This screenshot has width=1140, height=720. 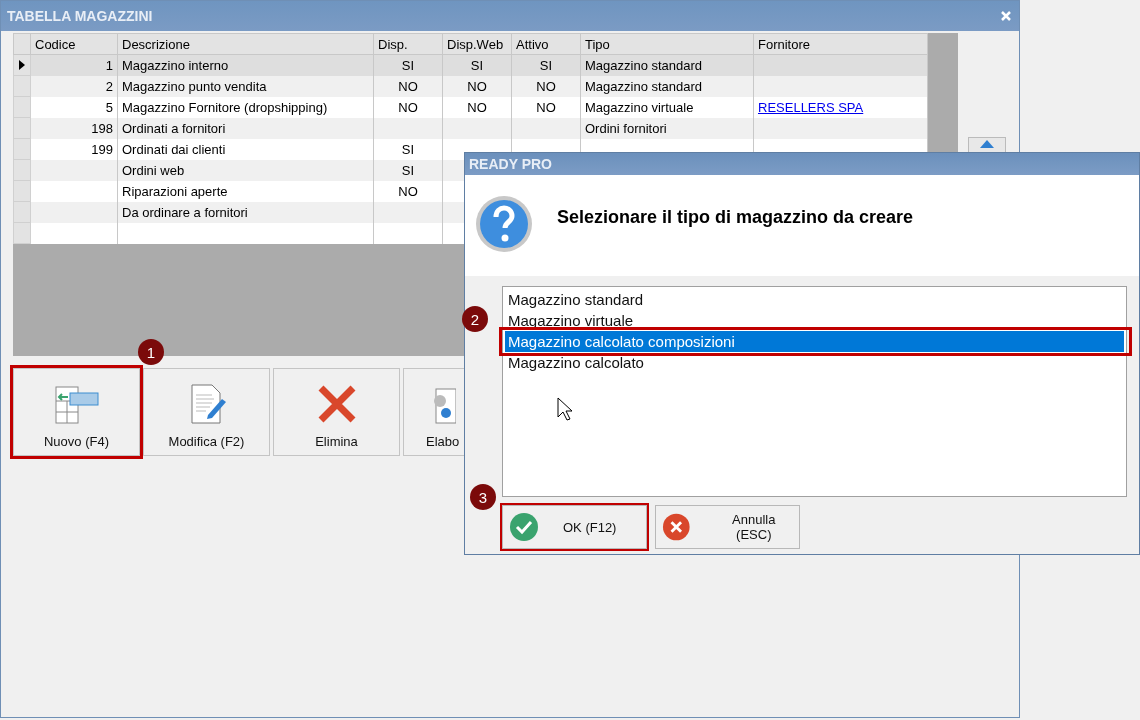 I want to click on dialog-message: Selezionare il tipo di magazzino da creare, so click(x=735, y=218).